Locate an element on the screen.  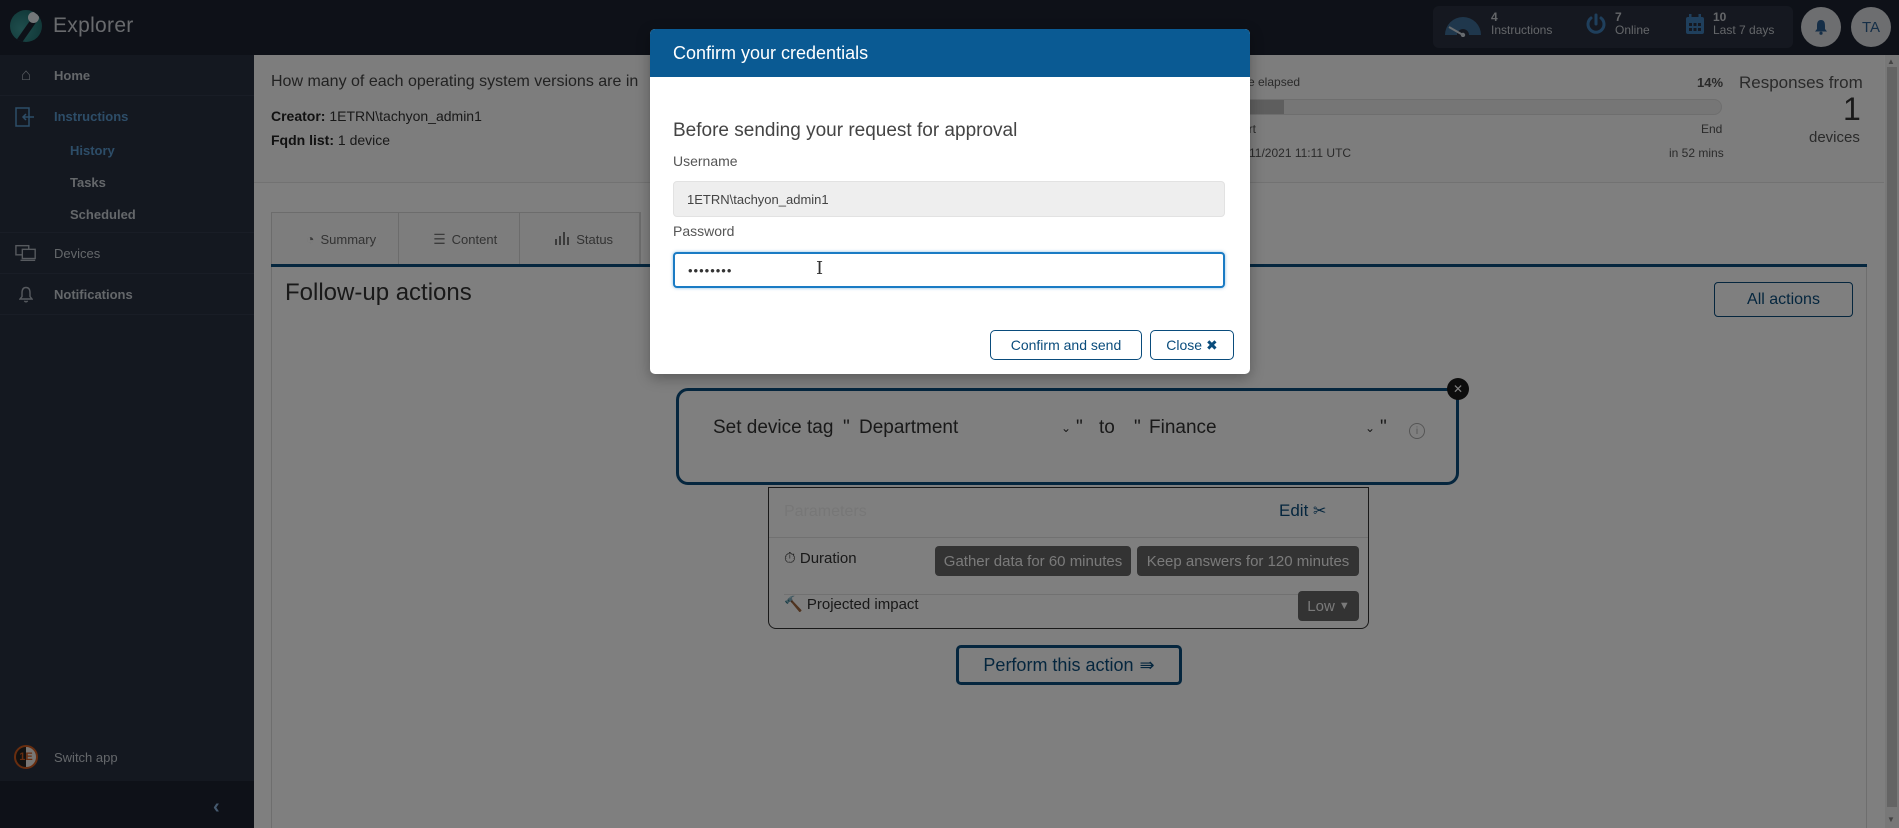
username-label: Username is located at coordinates (705, 161).